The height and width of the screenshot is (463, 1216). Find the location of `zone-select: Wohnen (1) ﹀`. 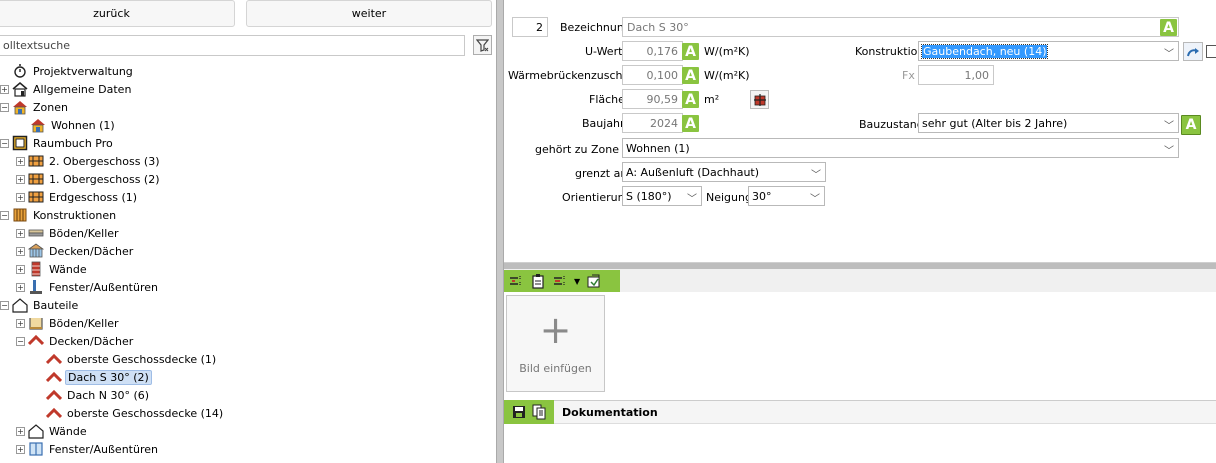

zone-select: Wohnen (1) ﹀ is located at coordinates (900, 148).